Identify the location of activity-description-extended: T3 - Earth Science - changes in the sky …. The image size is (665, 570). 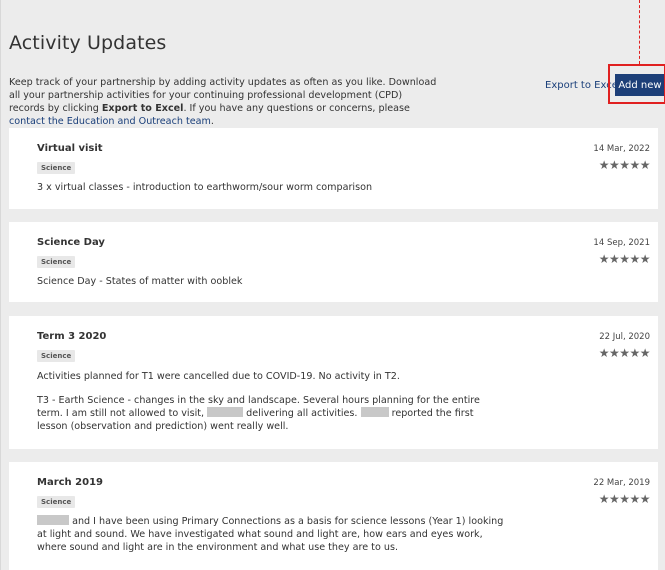
(272, 413).